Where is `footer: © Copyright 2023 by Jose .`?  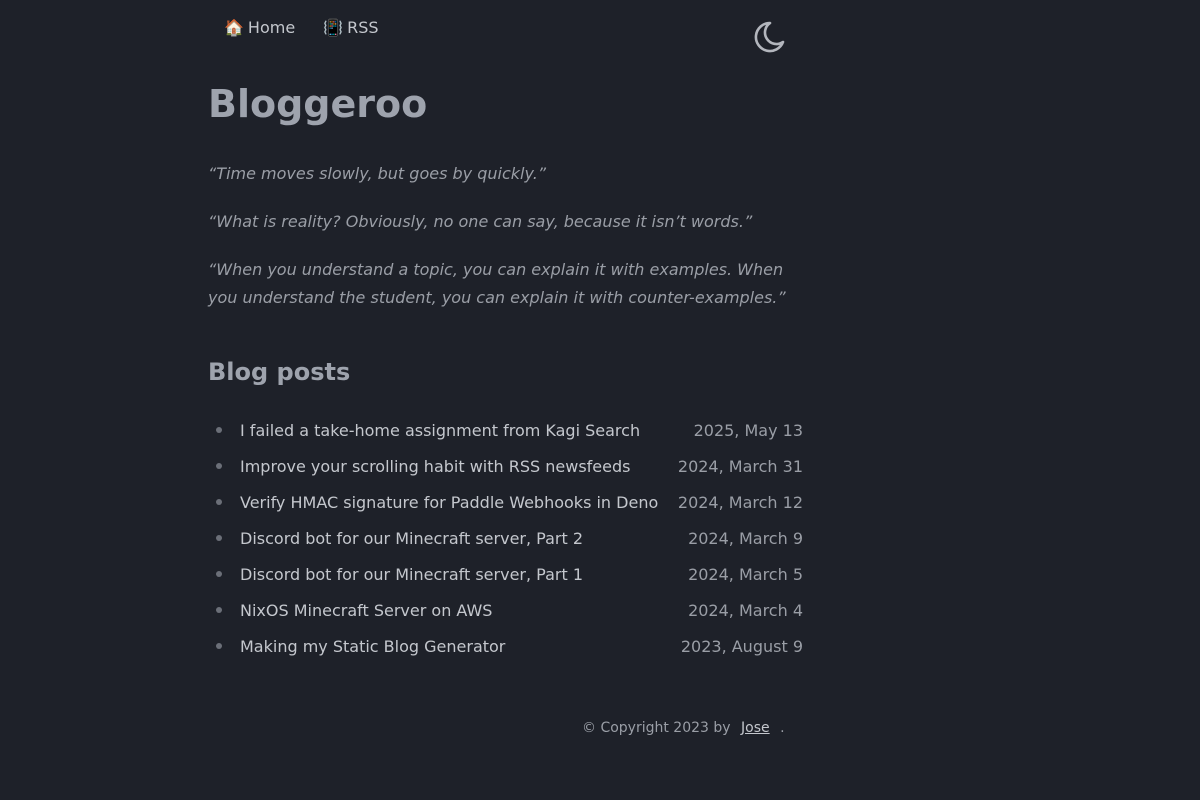 footer: © Copyright 2023 by Jose . is located at coordinates (683, 728).